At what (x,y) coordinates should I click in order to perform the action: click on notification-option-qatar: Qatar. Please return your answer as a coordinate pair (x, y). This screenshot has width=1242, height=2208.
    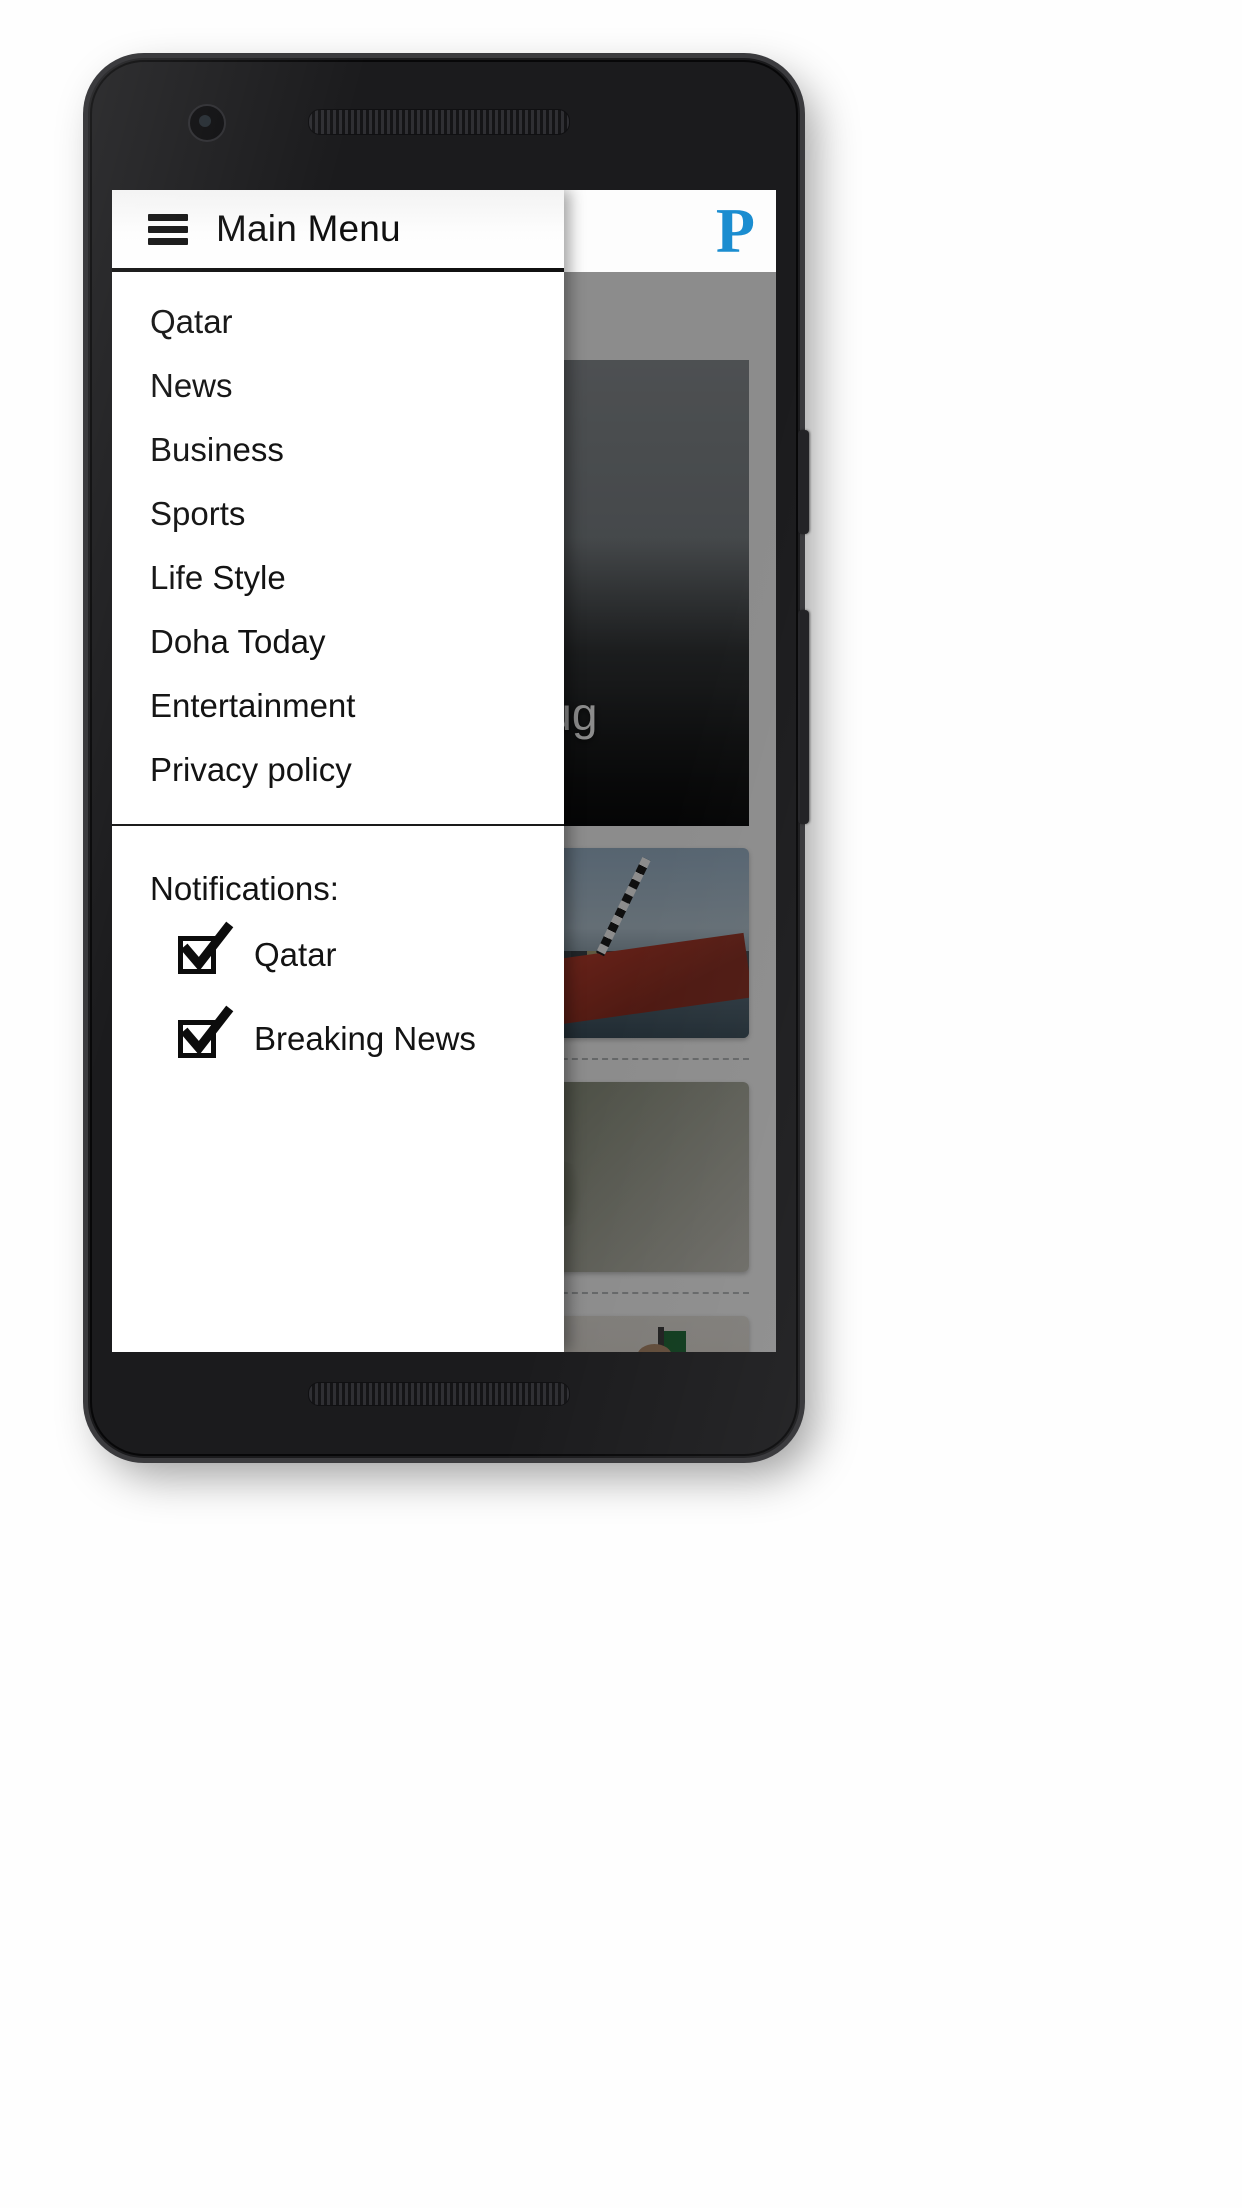
    Looking at the image, I should click on (338, 955).